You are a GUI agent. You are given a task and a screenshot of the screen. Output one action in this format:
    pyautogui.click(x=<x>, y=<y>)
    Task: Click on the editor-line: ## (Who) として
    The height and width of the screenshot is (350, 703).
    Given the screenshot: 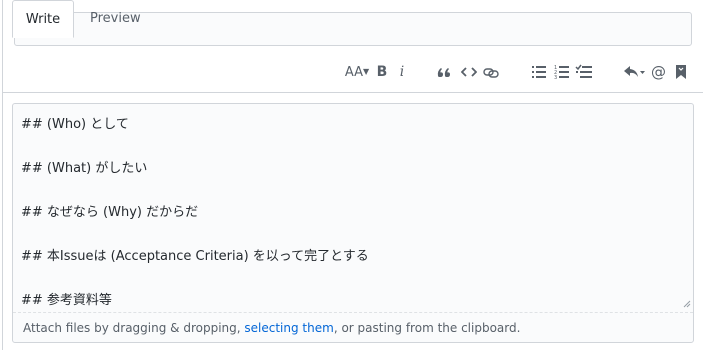 What is the action you would take?
    pyautogui.click(x=75, y=124)
    